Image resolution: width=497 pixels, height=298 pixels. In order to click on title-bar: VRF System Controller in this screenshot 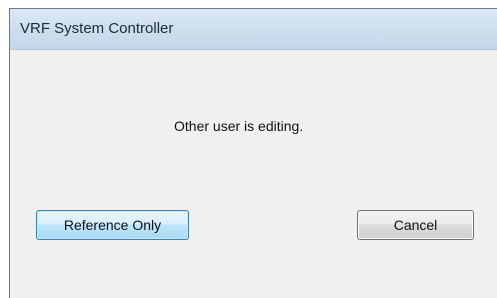, I will do `click(253, 29)`.